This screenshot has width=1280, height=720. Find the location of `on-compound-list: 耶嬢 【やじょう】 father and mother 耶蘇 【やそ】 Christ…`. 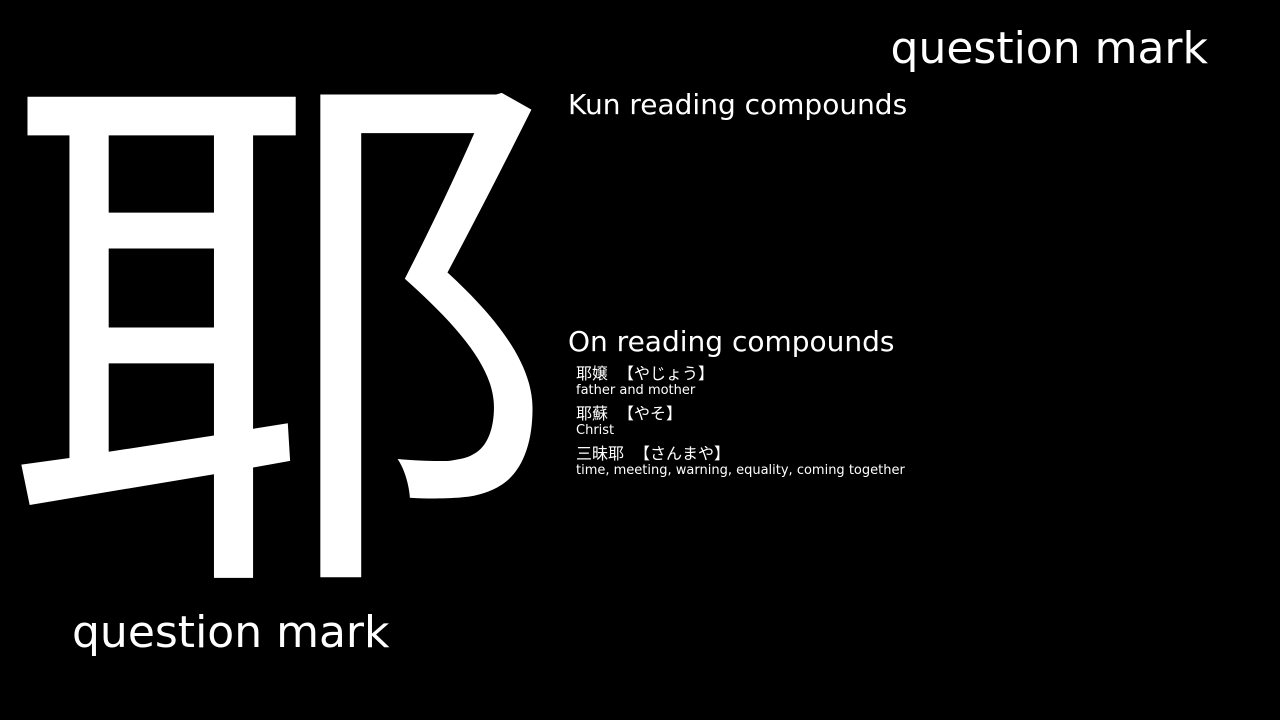

on-compound-list: 耶嬢 【やじょう】 father and mother 耶蘇 【やそ】 Christ… is located at coordinates (916, 424).